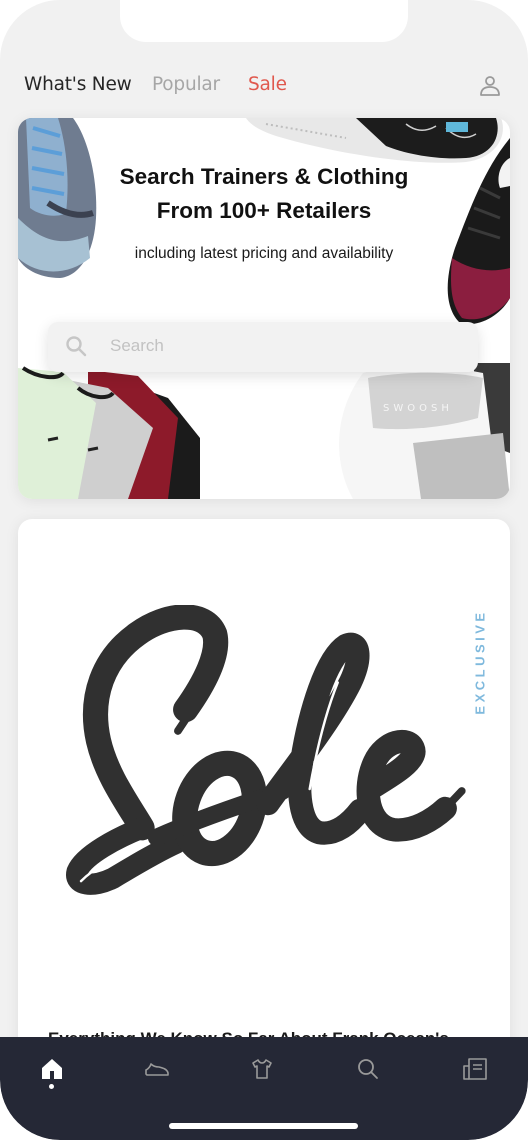 The width and height of the screenshot is (528, 1140). I want to click on svg-text: SWOOSH, so click(418, 408).